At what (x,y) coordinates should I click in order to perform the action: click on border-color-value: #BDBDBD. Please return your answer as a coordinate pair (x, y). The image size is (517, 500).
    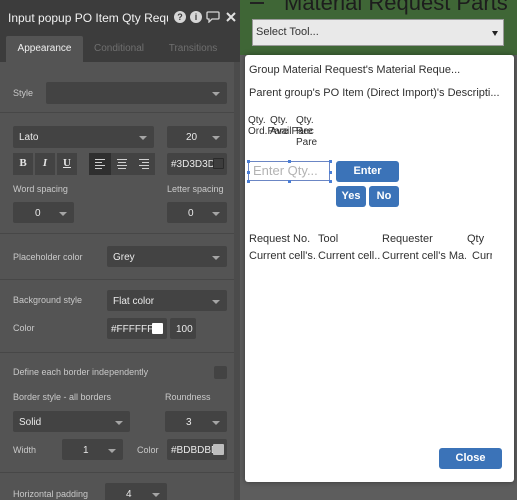
    Looking at the image, I should click on (195, 450).